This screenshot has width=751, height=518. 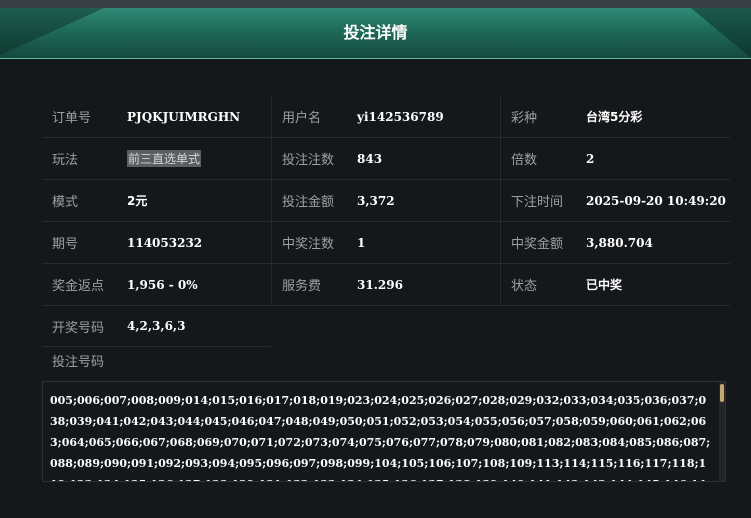 I want to click on bet-time-cell: 下注时间 2025-09-20 10:49:20, so click(x=615, y=200).